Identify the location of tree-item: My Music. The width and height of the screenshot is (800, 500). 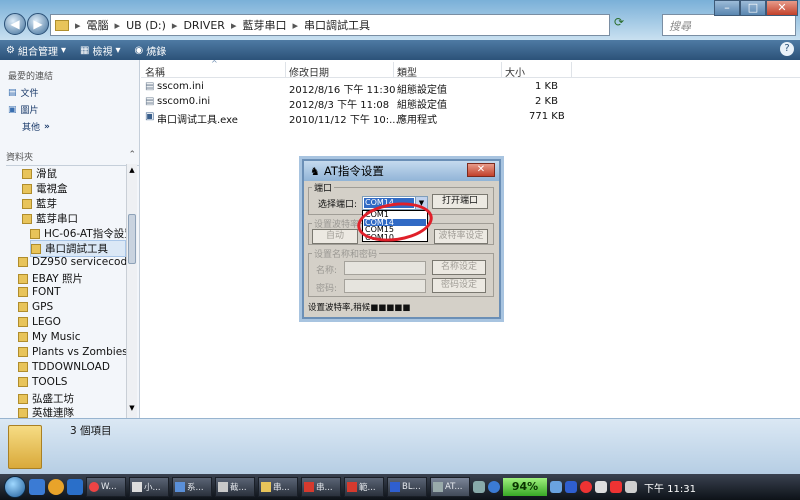
(72, 337).